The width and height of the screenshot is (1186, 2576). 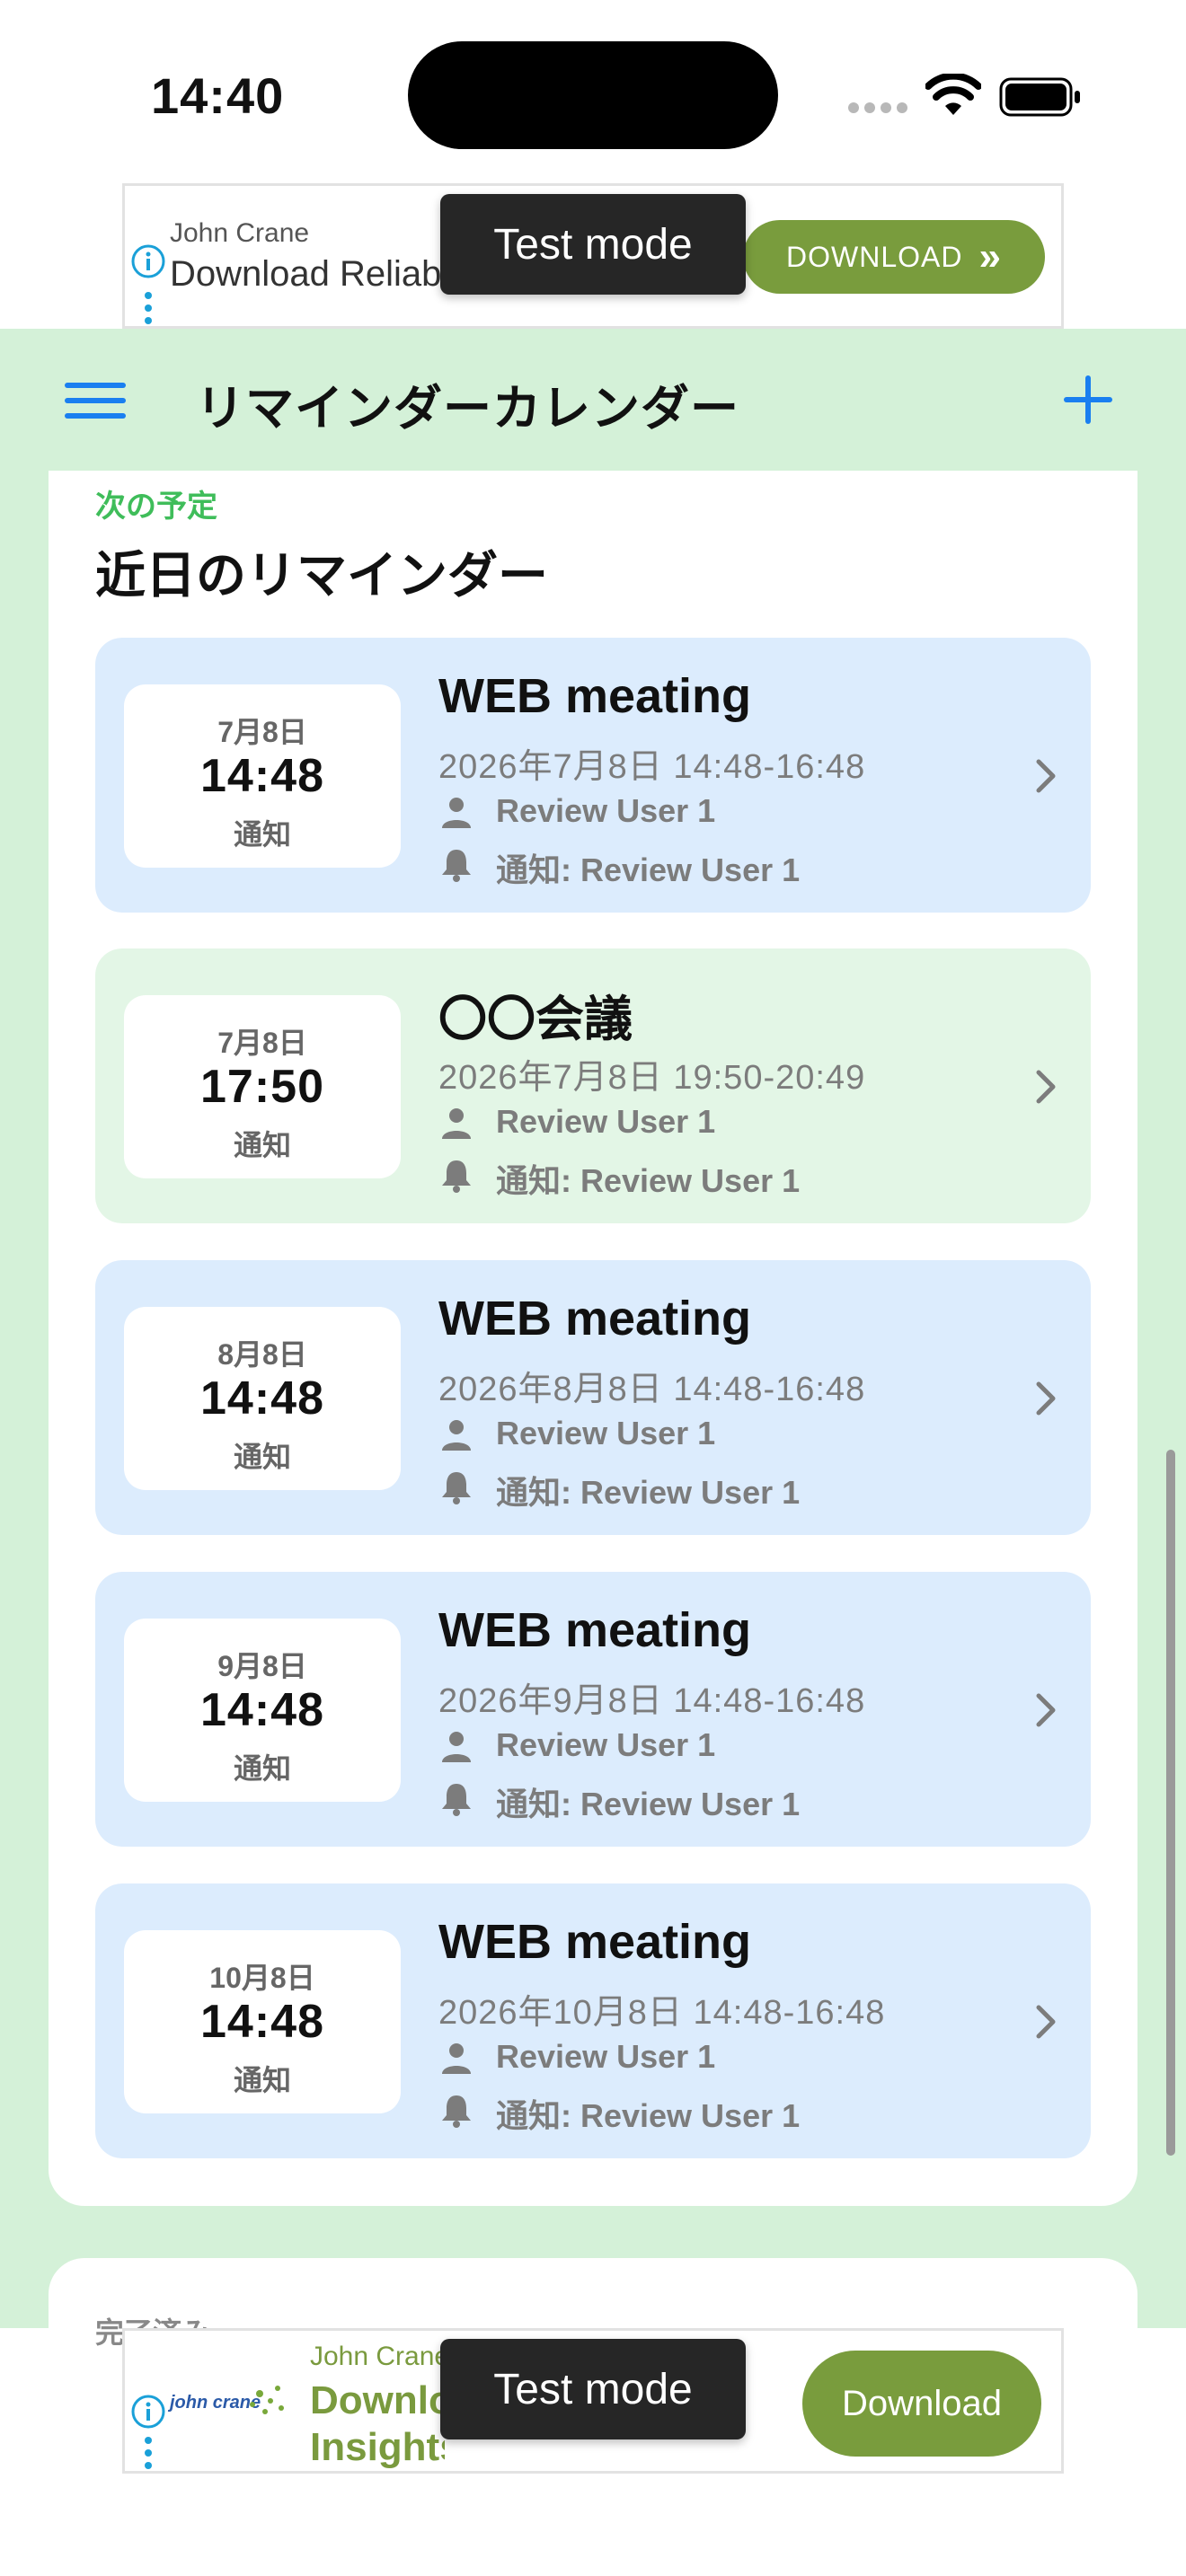 I want to click on ad-download-label: DOWNLOAD, so click(x=874, y=256).